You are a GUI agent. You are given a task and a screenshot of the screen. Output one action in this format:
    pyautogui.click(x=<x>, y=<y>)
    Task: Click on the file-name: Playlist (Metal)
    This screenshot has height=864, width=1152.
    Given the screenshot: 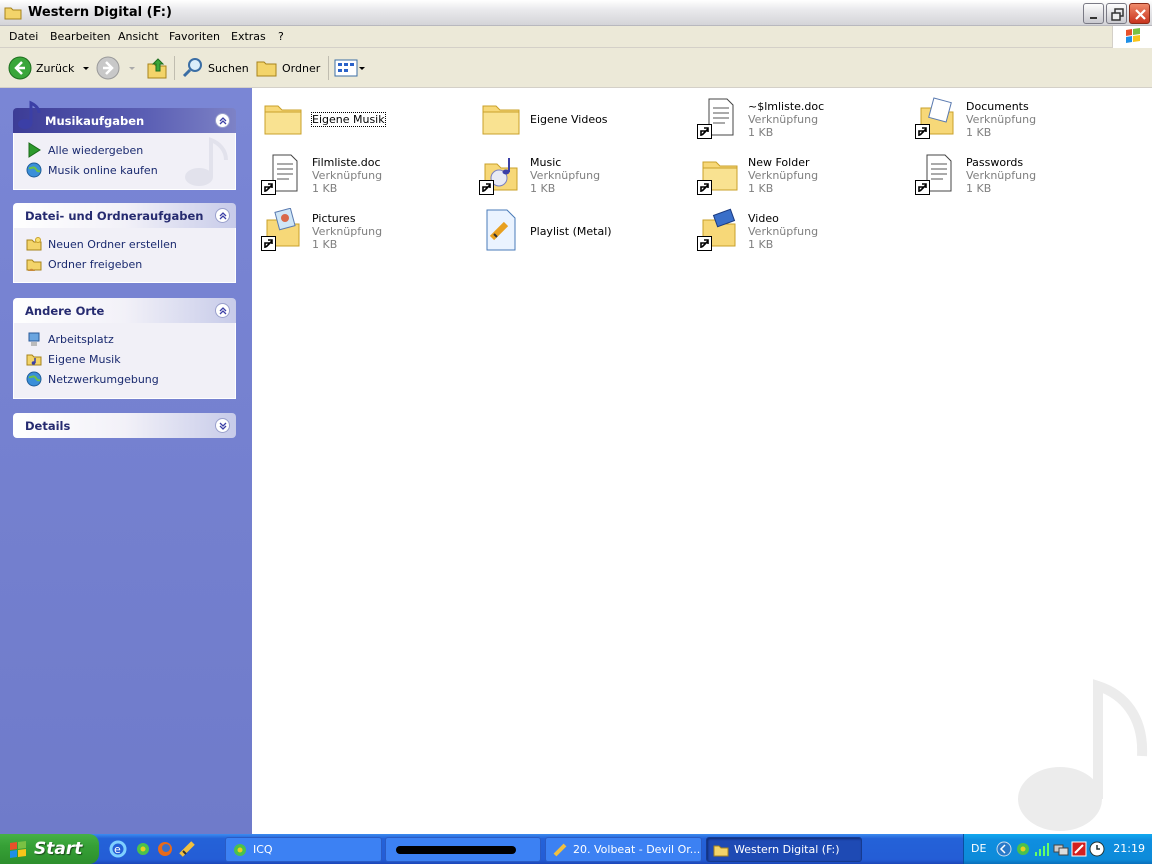 What is the action you would take?
    pyautogui.click(x=571, y=231)
    